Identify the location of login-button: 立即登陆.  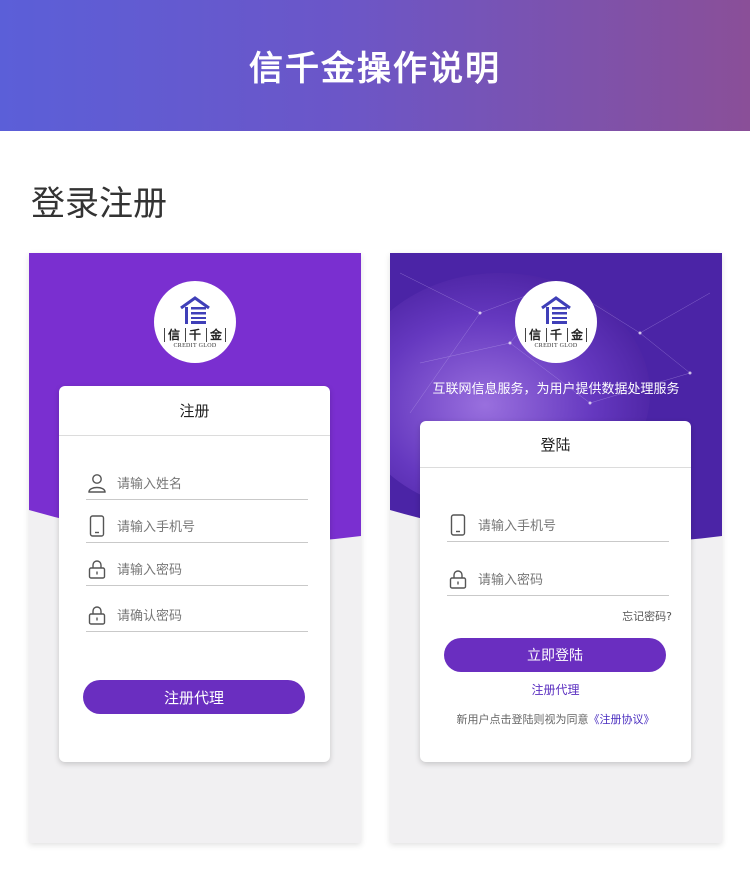
(555, 655).